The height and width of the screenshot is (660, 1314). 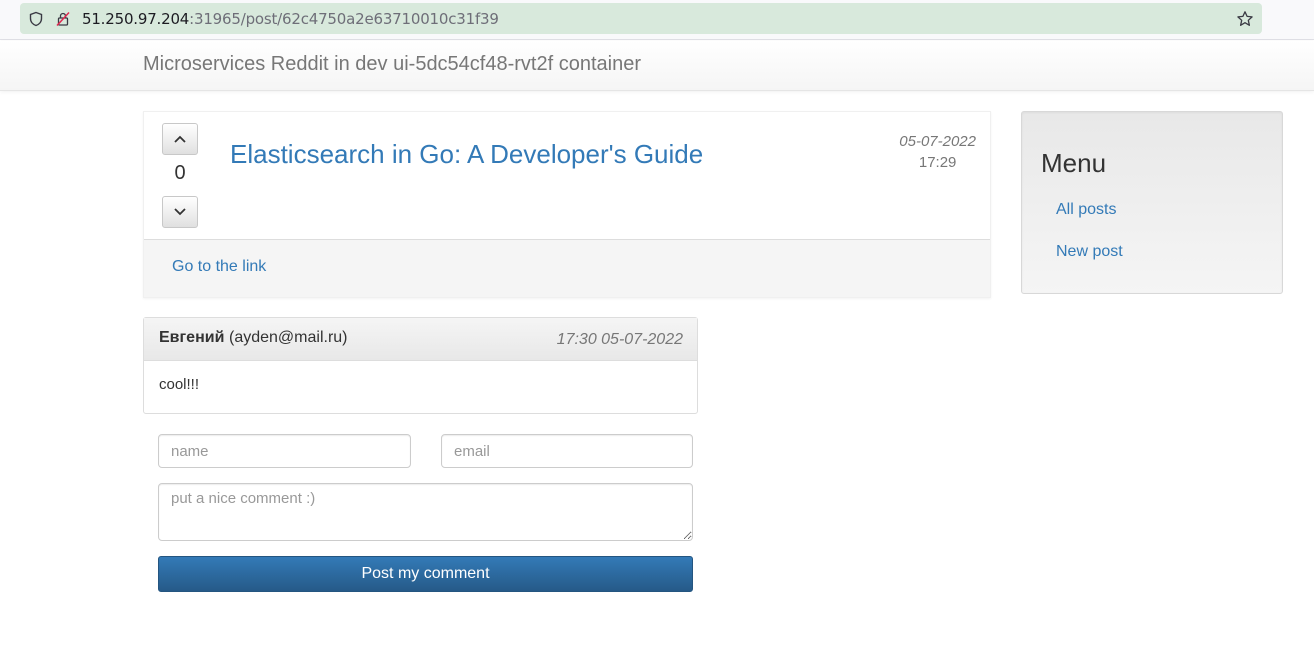 What do you see at coordinates (63, 19) in the screenshot?
I see `insecure-lock-icon` at bounding box center [63, 19].